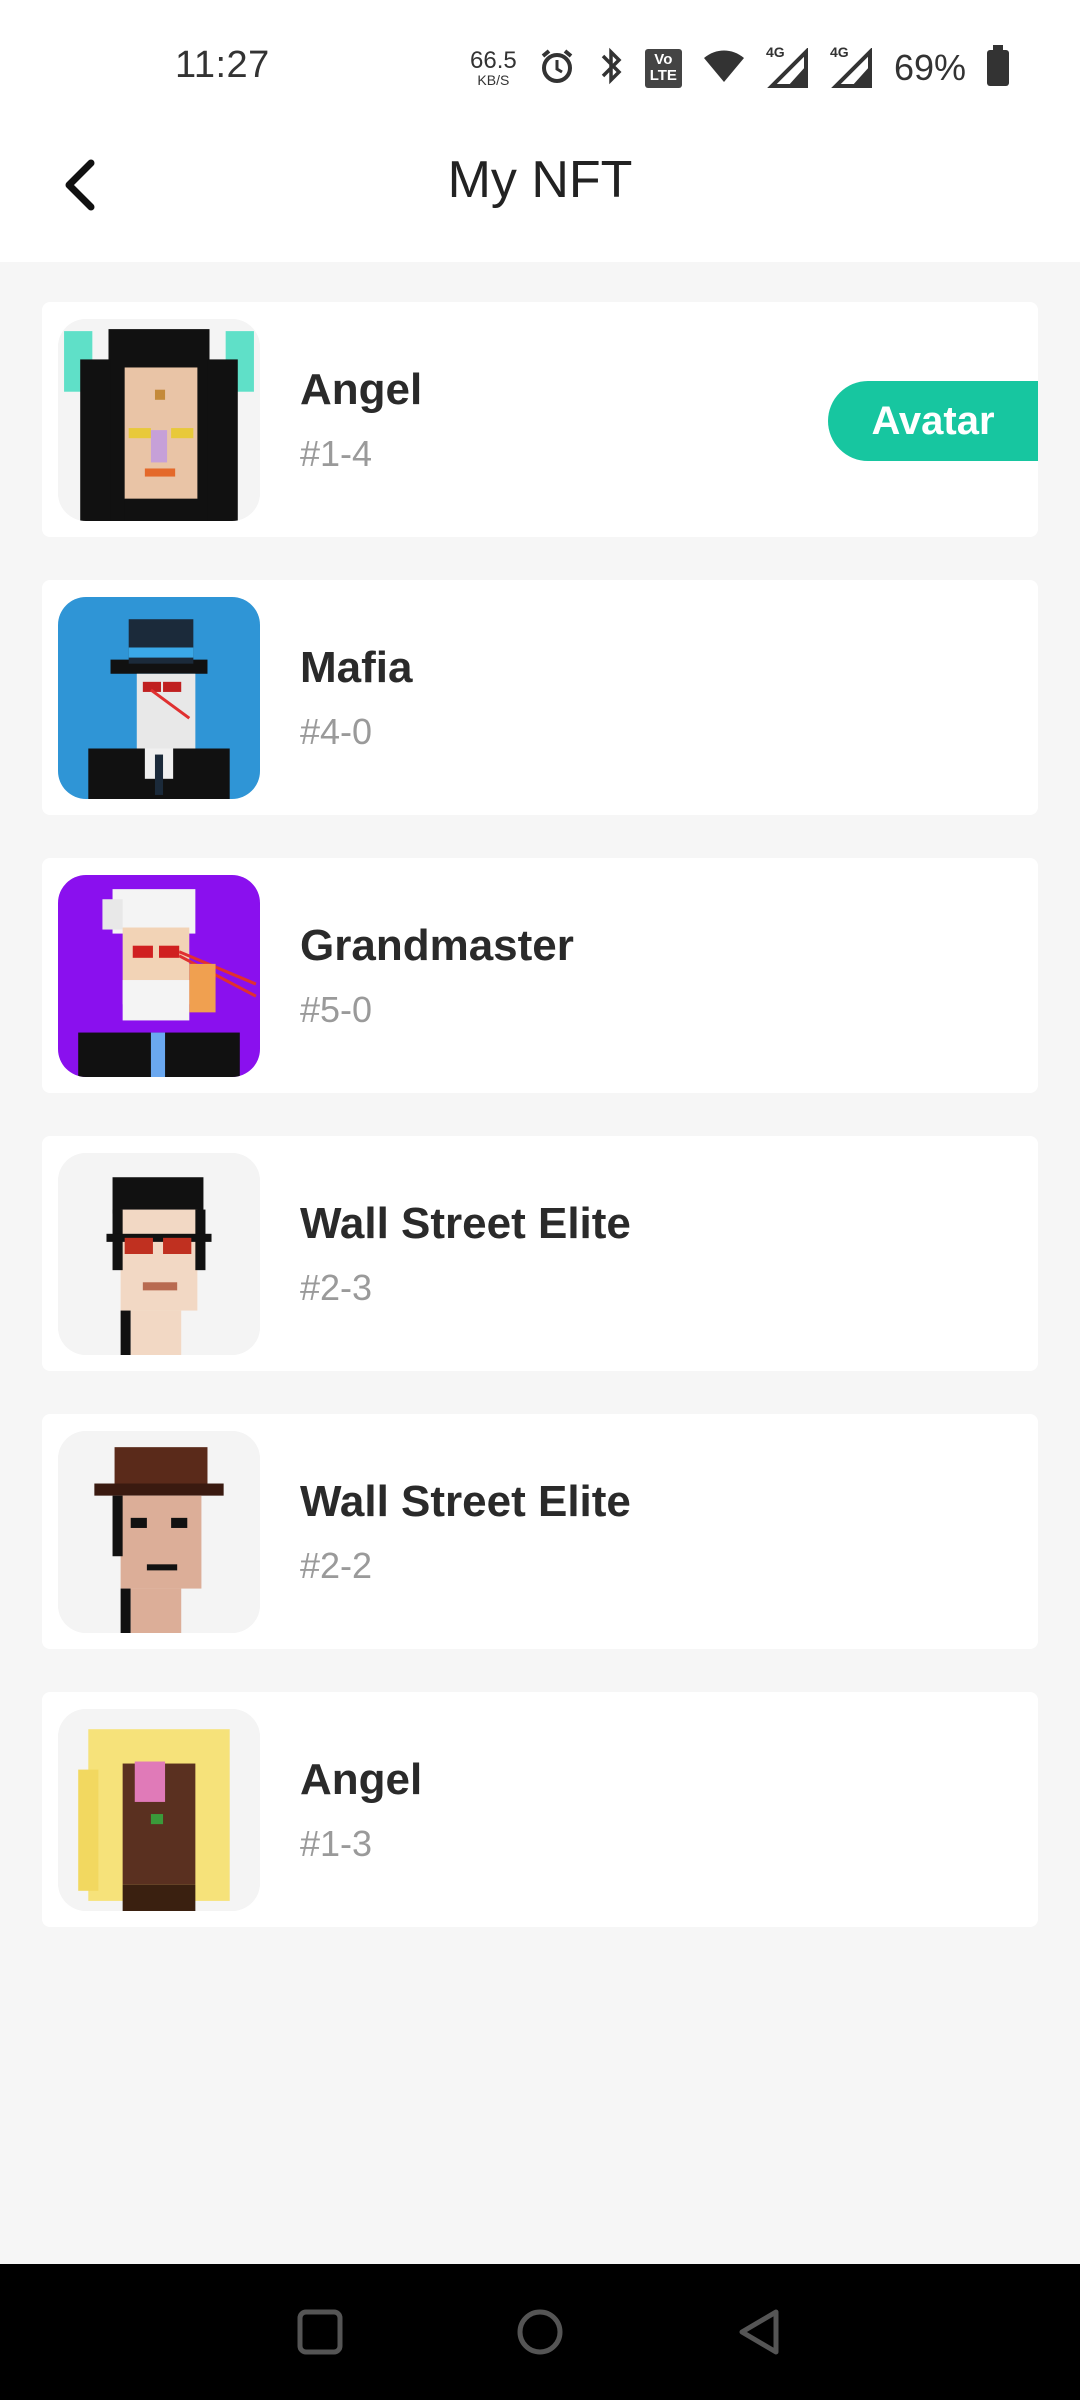  What do you see at coordinates (557, 68) in the screenshot?
I see `alarm-icon` at bounding box center [557, 68].